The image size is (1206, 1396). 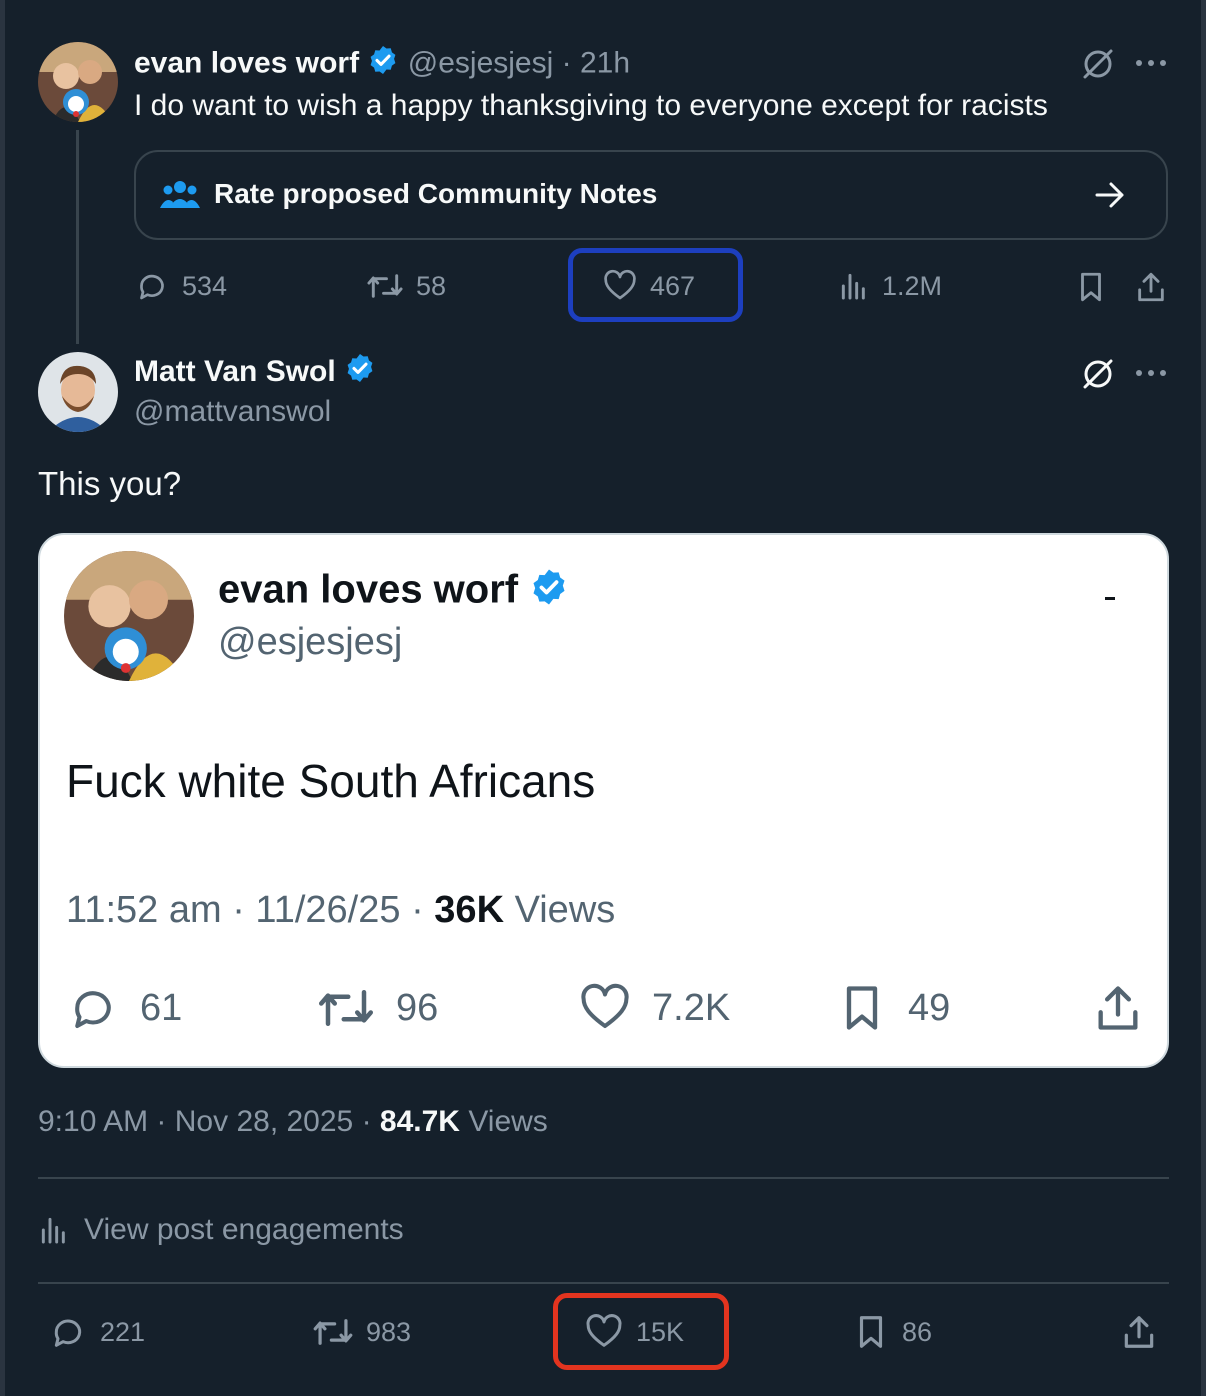 What do you see at coordinates (232, 412) in the screenshot?
I see `tweet2-handle: @mattvanswol` at bounding box center [232, 412].